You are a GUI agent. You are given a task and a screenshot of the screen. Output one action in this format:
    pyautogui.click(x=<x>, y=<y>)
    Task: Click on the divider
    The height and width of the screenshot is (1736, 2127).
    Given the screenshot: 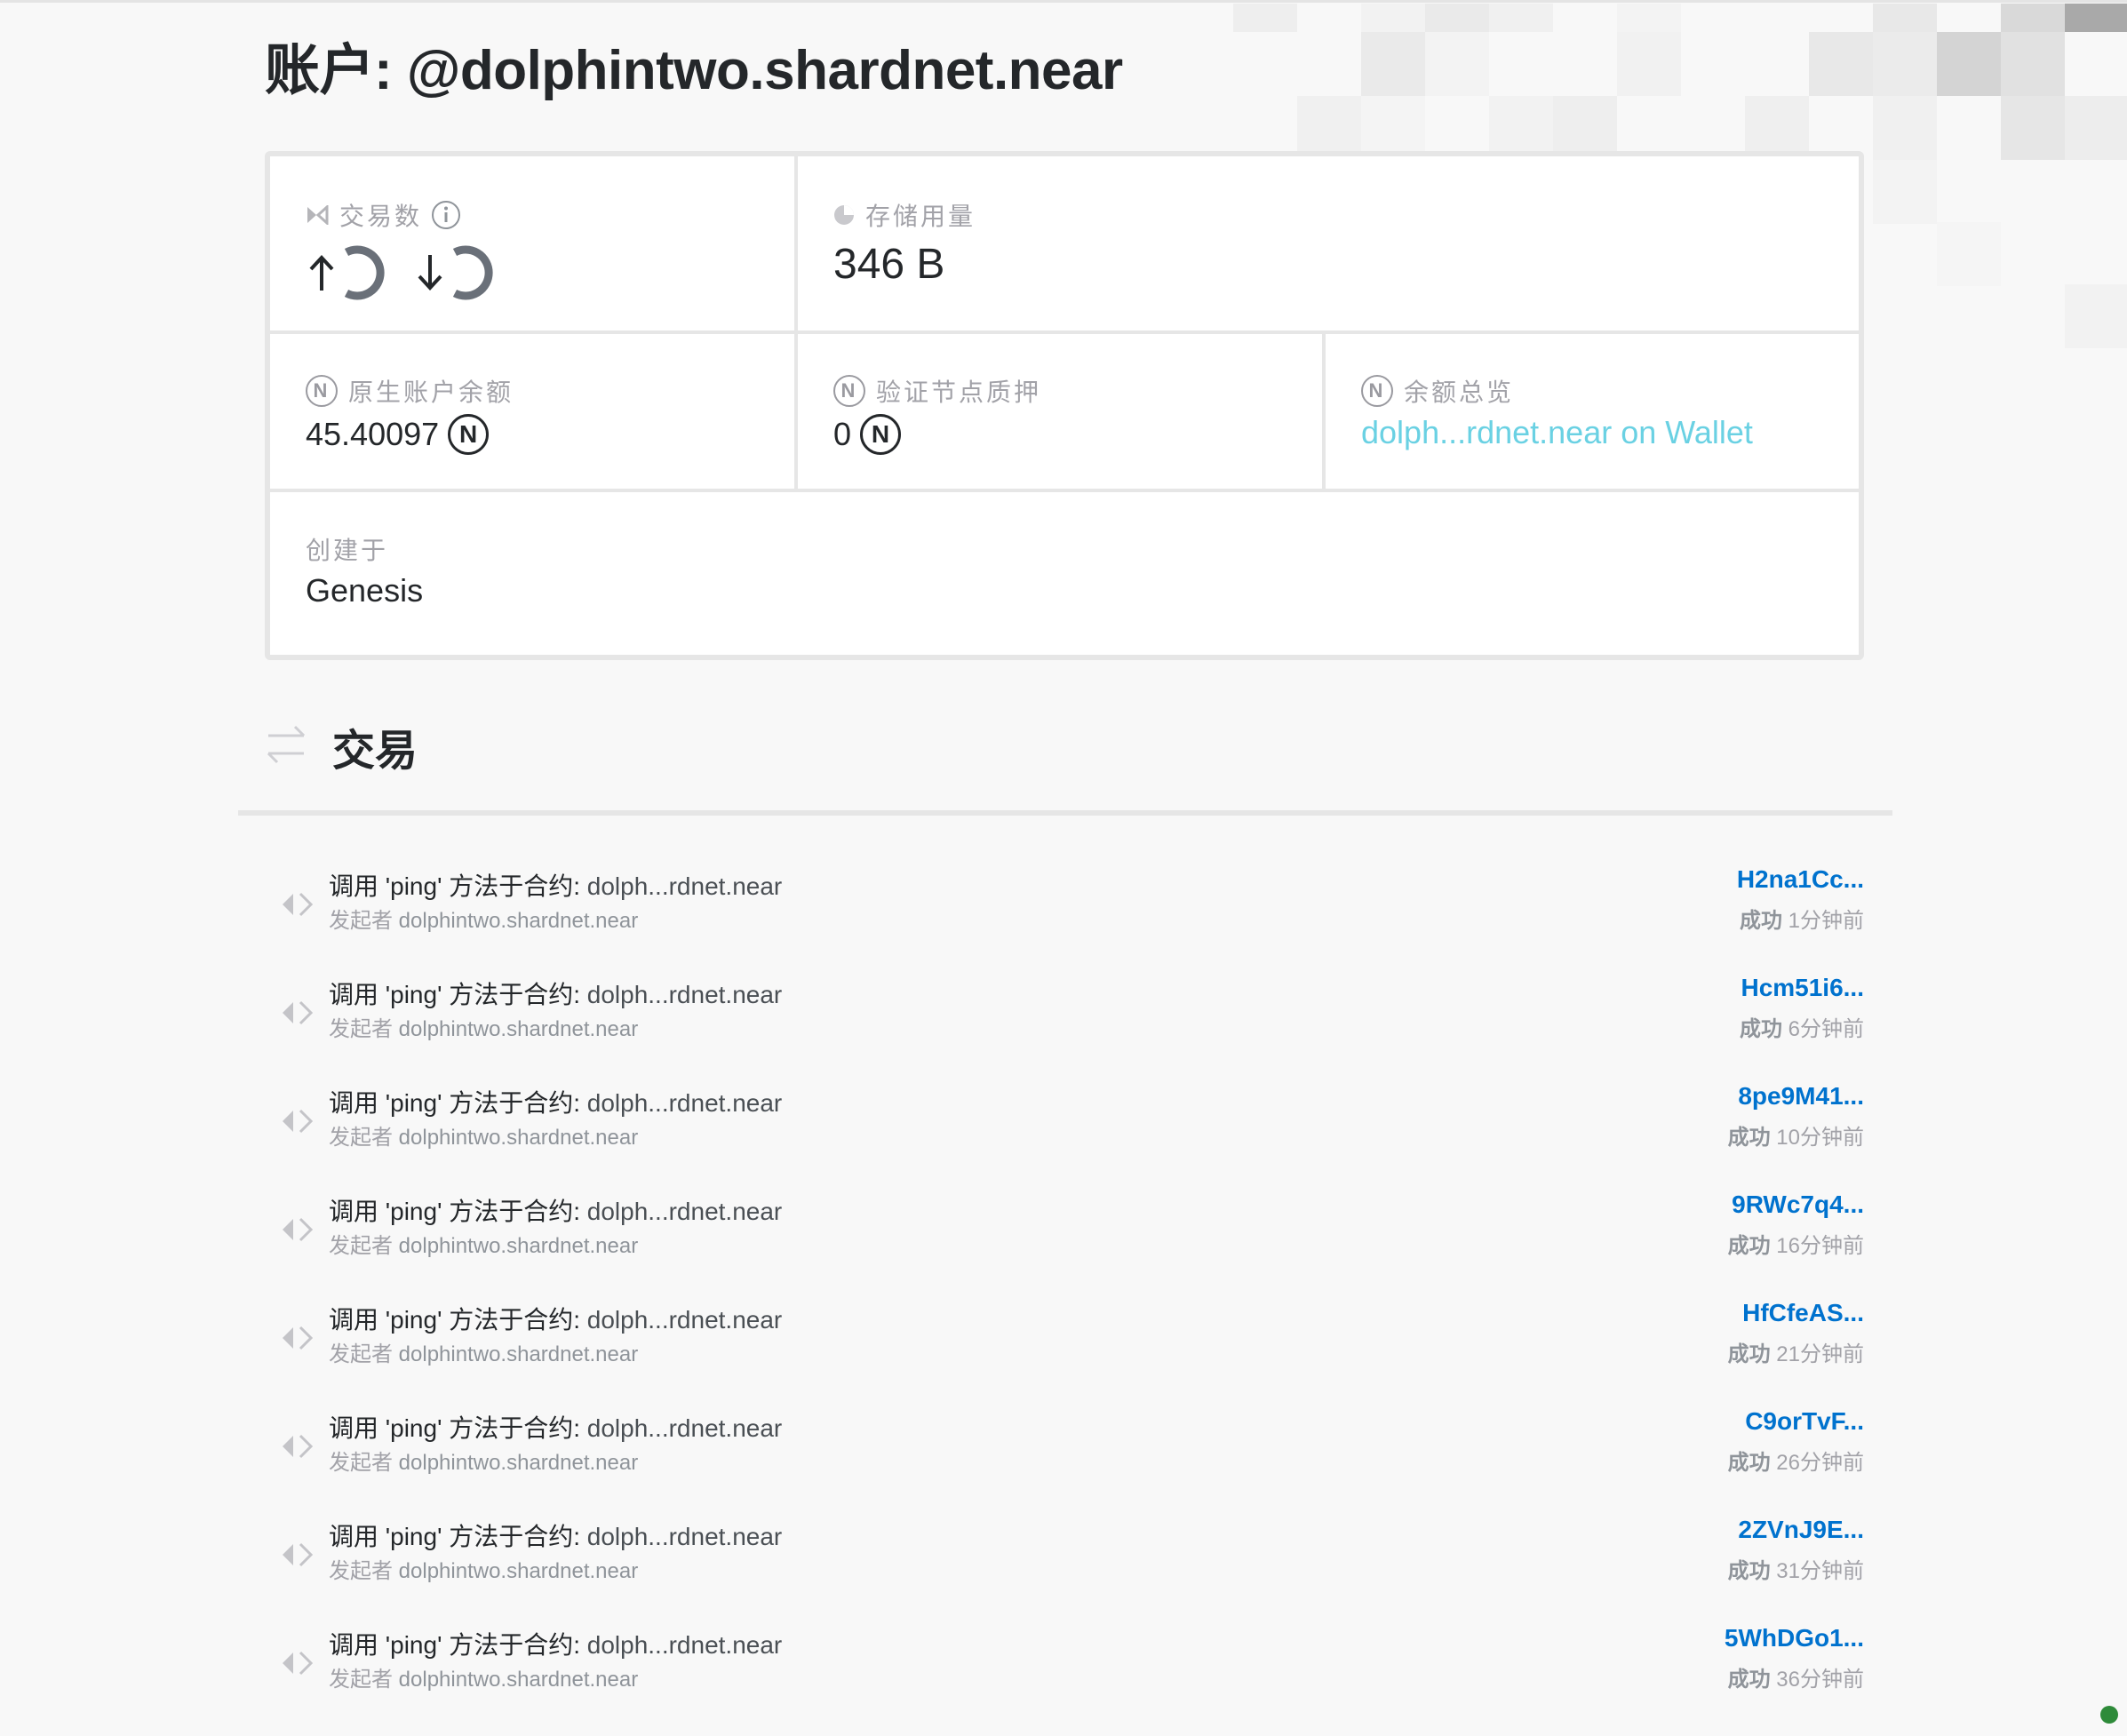 What is the action you would take?
    pyautogui.click(x=1064, y=332)
    